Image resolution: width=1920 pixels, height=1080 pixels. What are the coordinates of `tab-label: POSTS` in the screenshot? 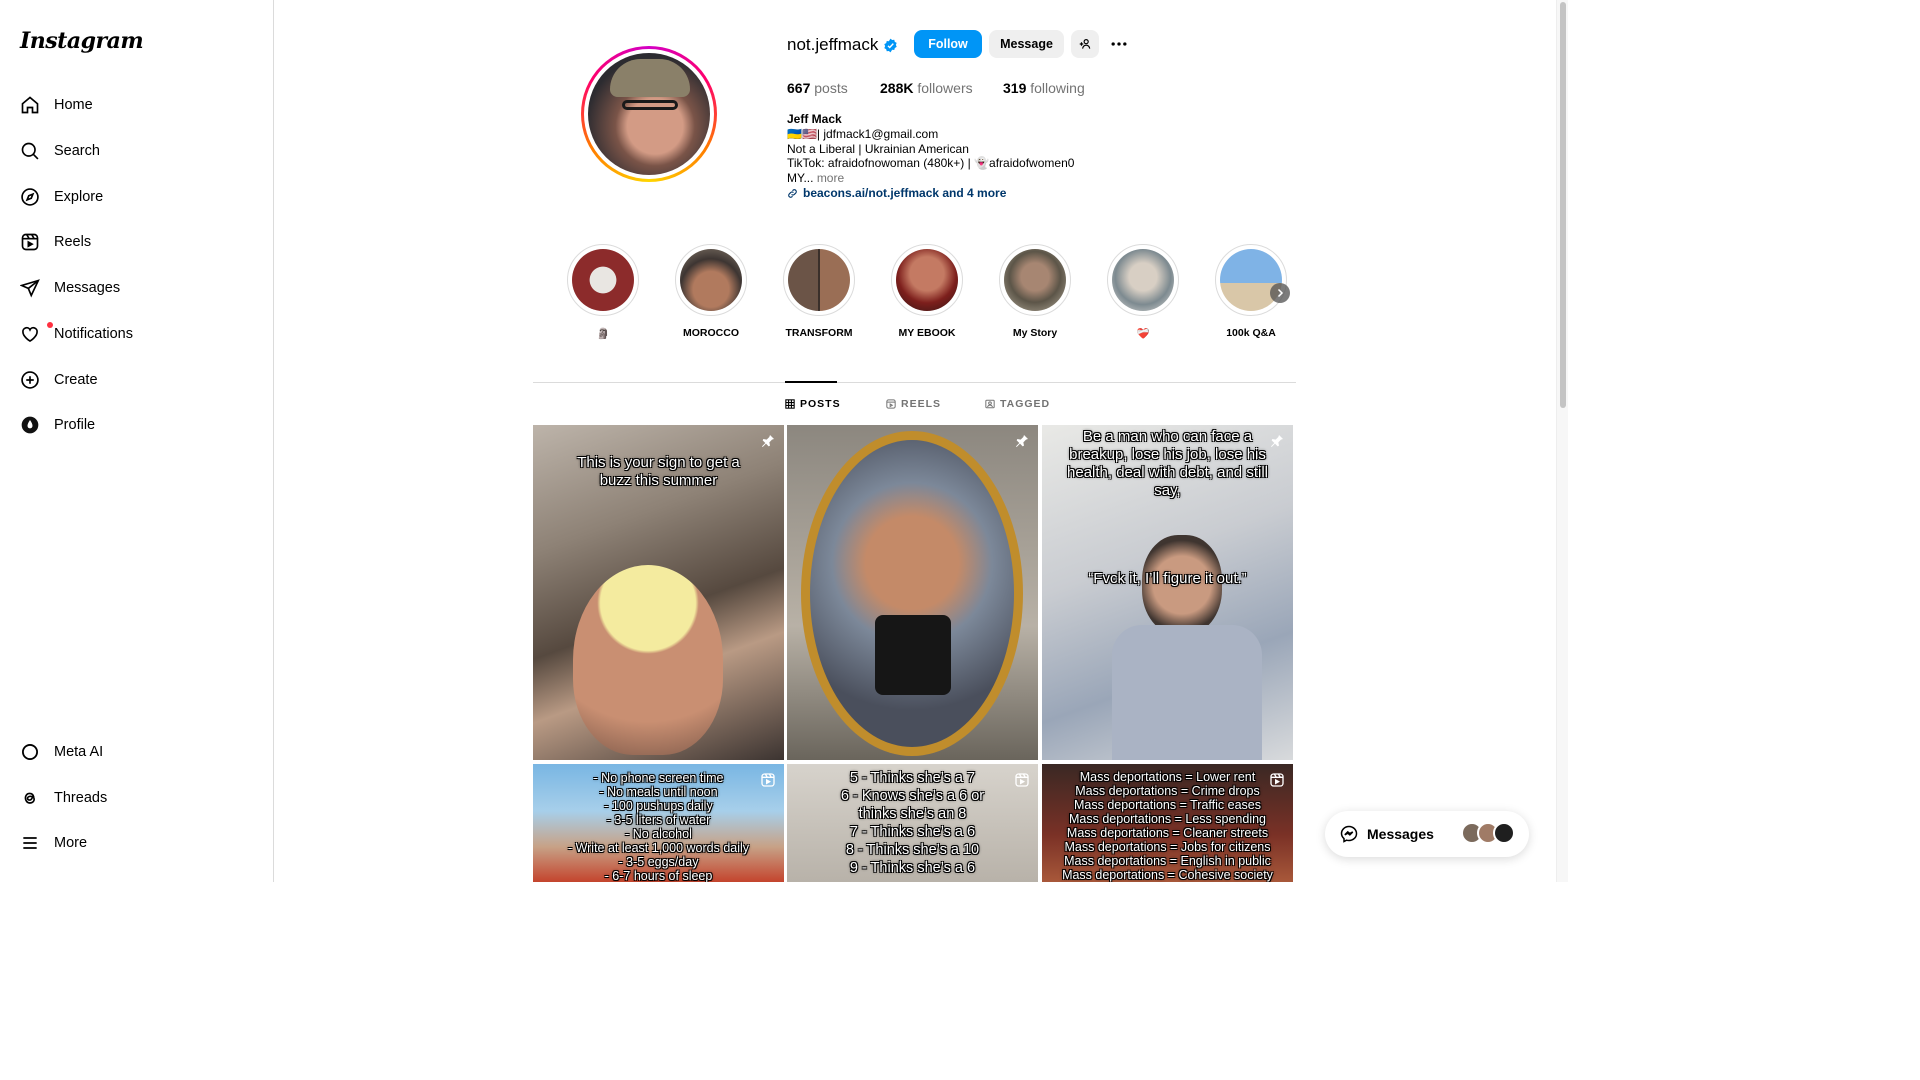 It's located at (820, 404).